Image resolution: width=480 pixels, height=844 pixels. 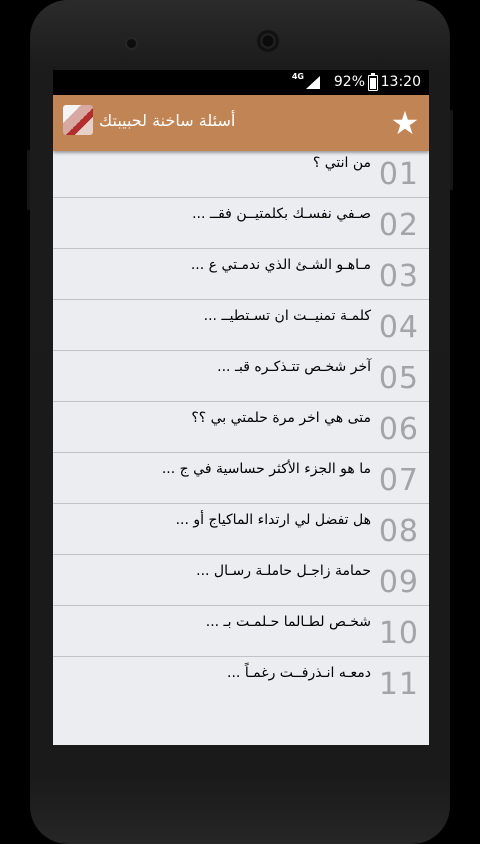 I want to click on item-number: 09, so click(x=398, y=582).